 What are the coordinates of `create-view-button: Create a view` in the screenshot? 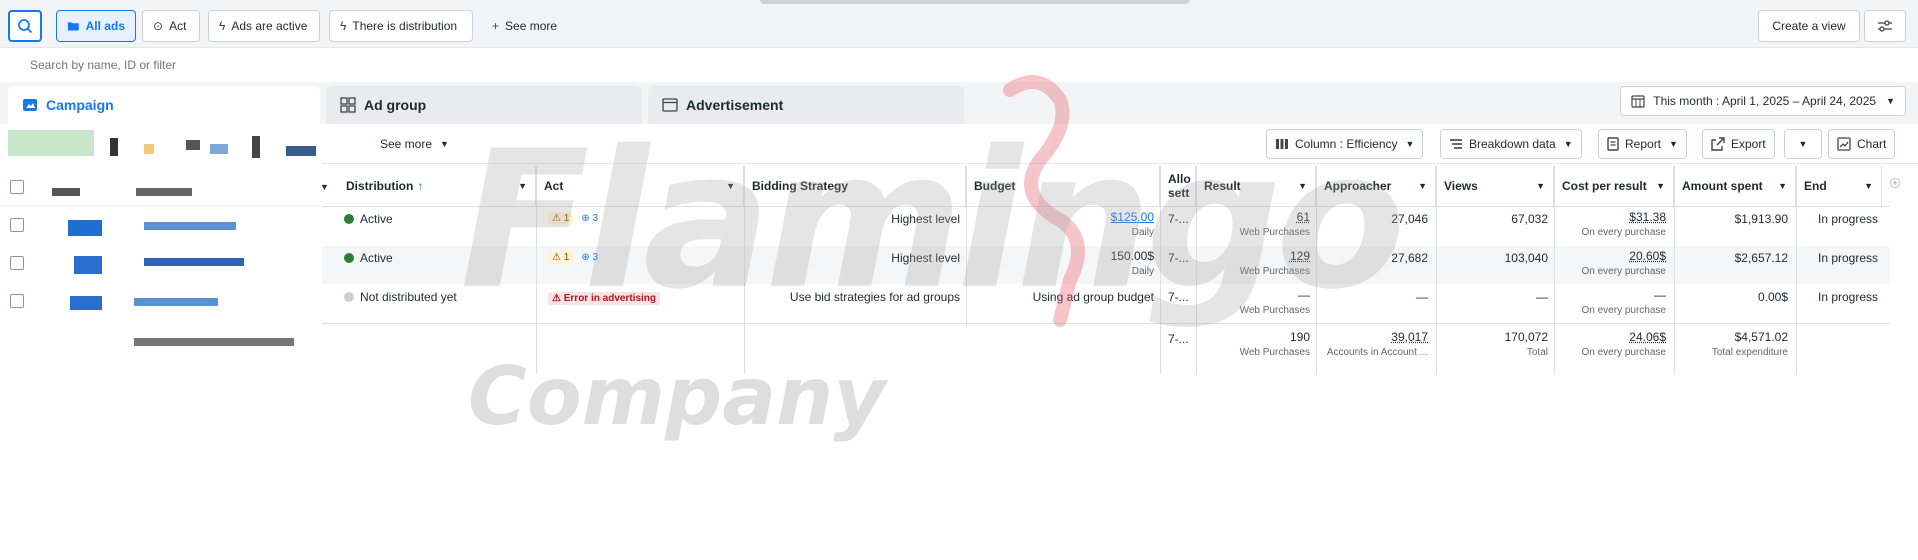 It's located at (1809, 26).